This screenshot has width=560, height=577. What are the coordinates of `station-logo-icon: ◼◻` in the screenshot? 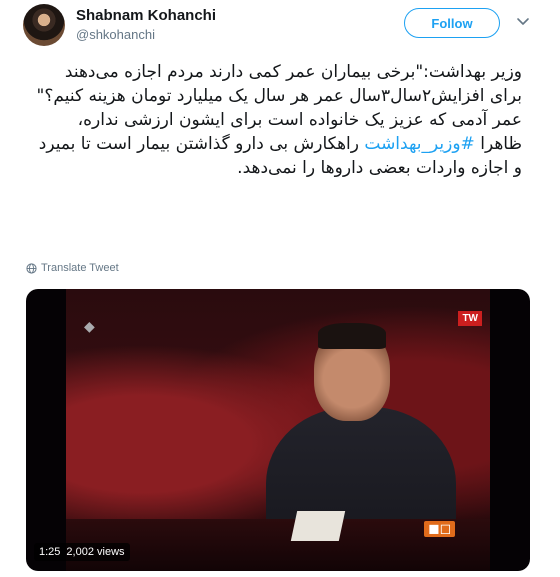 It's located at (440, 529).